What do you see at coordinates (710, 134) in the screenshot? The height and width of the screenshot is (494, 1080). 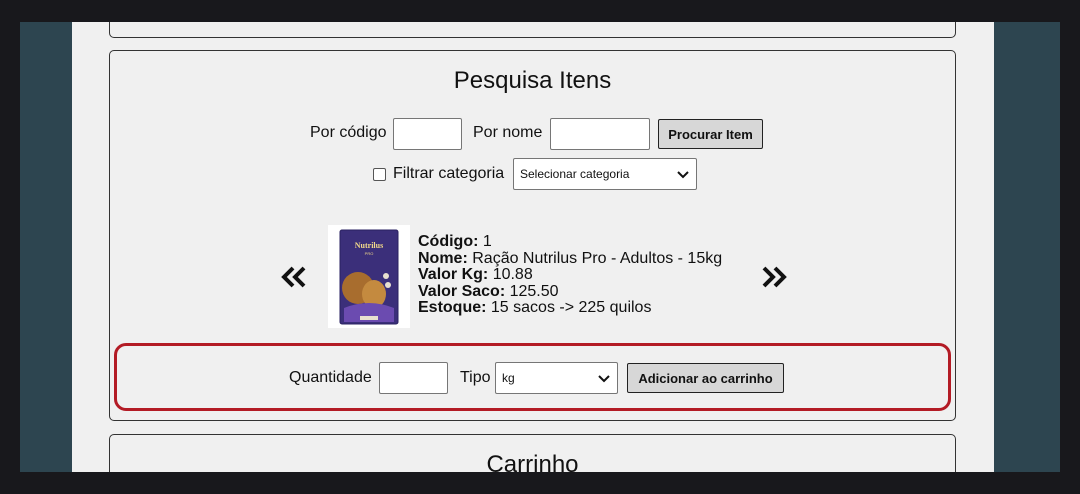 I see `search-item-button: Procurar Item` at bounding box center [710, 134].